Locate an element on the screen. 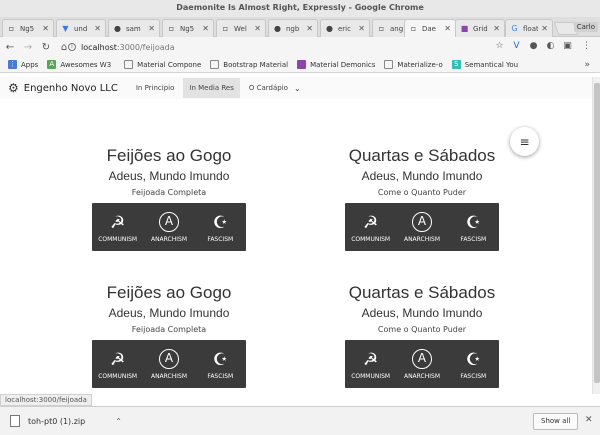  menu-item-in-principio: In Principio is located at coordinates (155, 88).